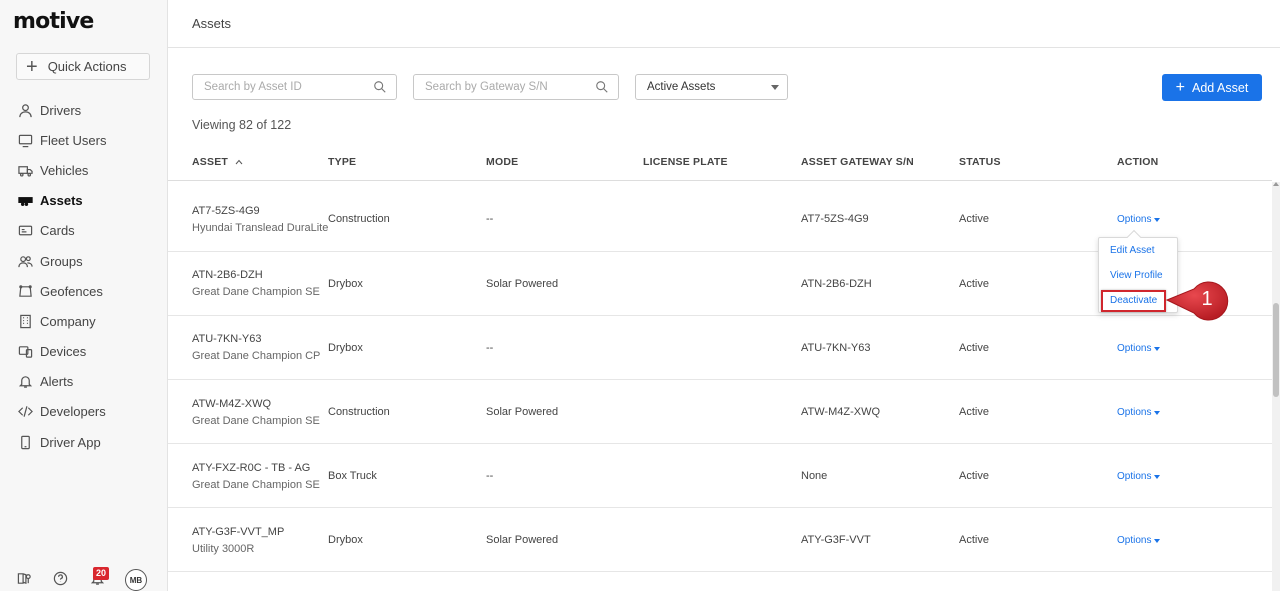 The image size is (1280, 591). What do you see at coordinates (83, 231) in the screenshot?
I see `sidebar-item-cards: Cards` at bounding box center [83, 231].